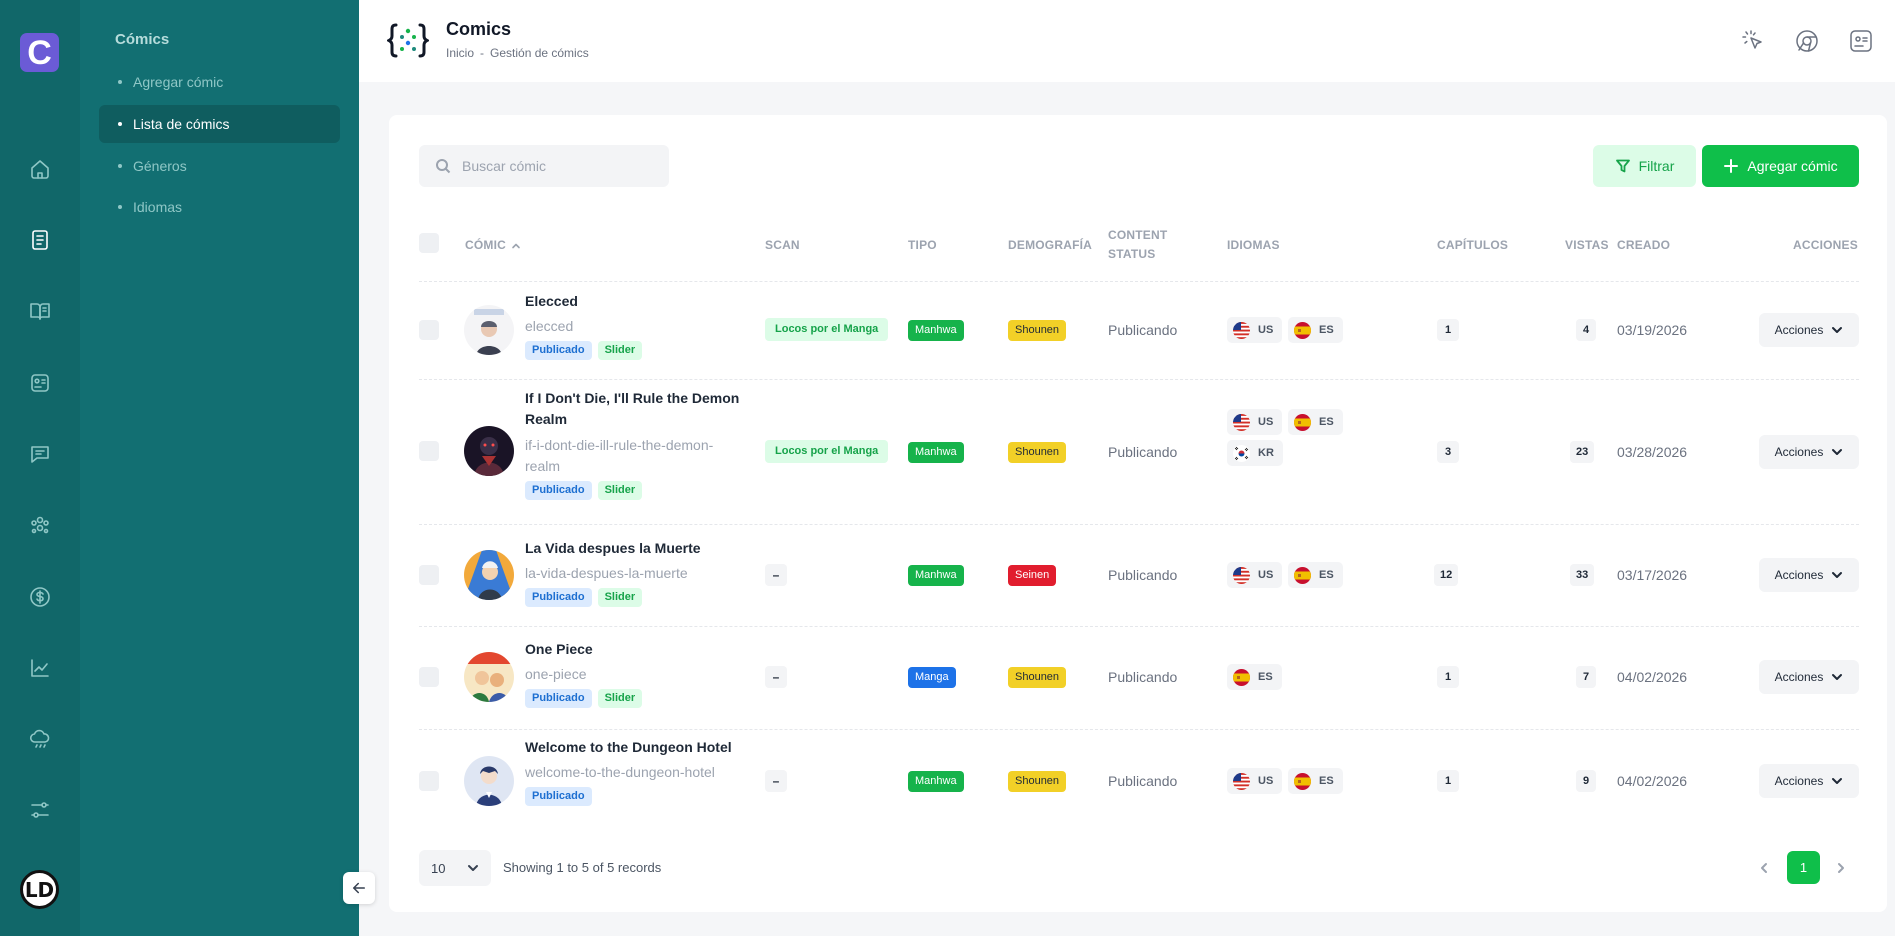  I want to click on add-comic-button: Agregar cómic, so click(1780, 166).